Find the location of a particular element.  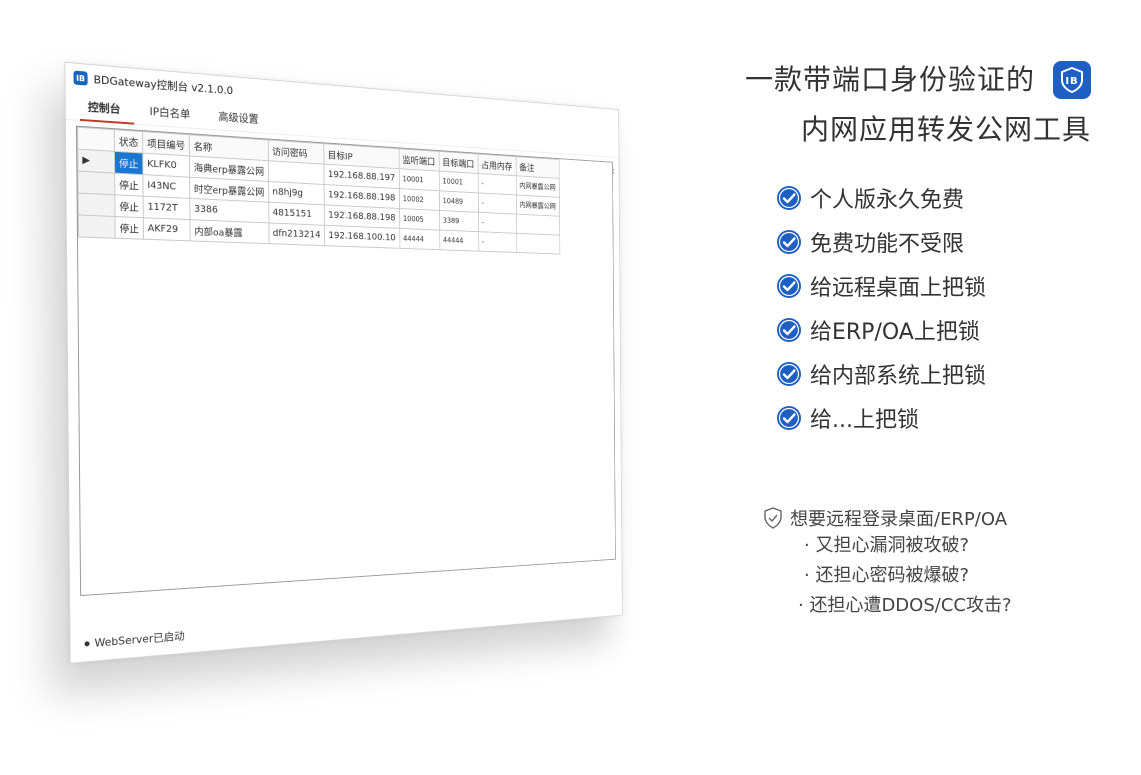

id-cell: 1172T is located at coordinates (166, 208).